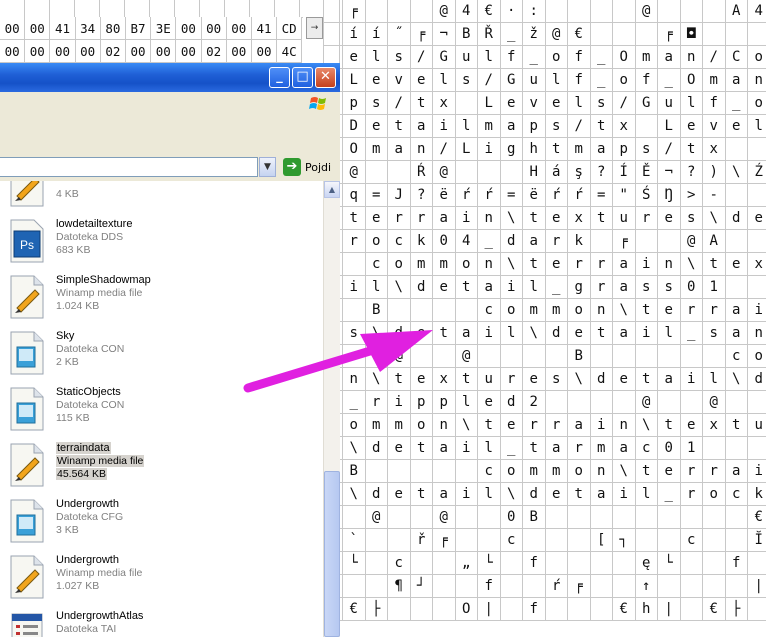 Image resolution: width=766 pixels, height=637 pixels. Describe the element at coordinates (757, 172) in the screenshot. I see `char-cell: Ź` at that location.